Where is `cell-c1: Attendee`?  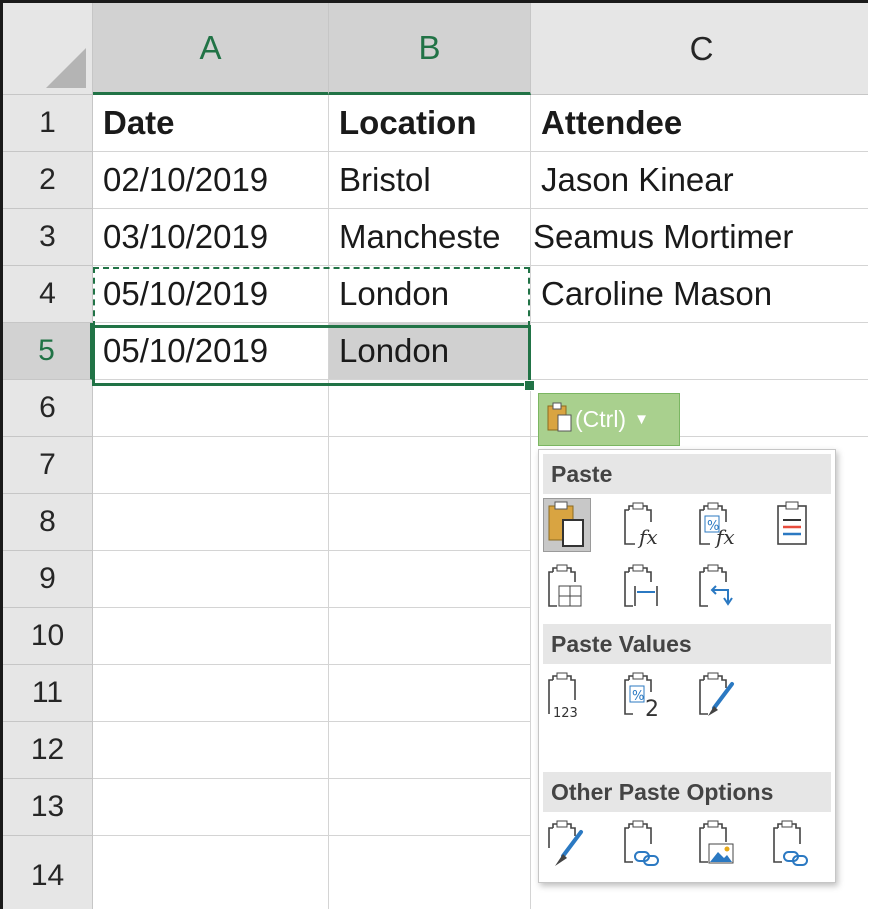 cell-c1: Attendee is located at coordinates (699, 123).